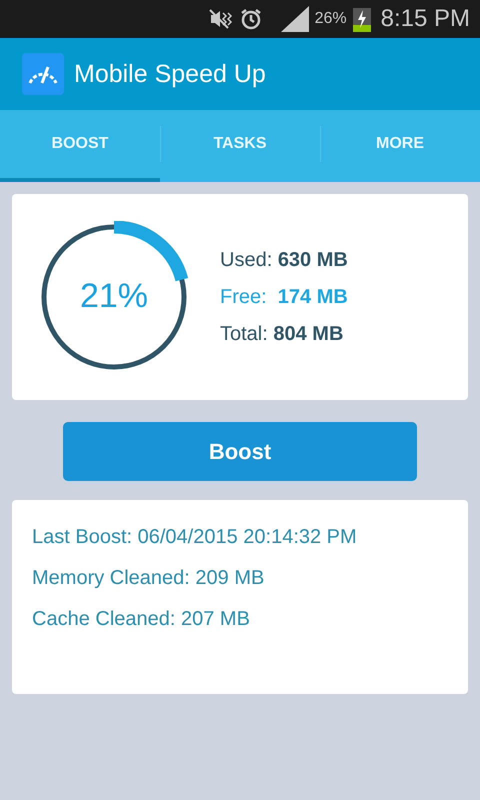 This screenshot has height=800, width=480. What do you see at coordinates (284, 297) in the screenshot?
I see `memory-stat: Free: 174 MB` at bounding box center [284, 297].